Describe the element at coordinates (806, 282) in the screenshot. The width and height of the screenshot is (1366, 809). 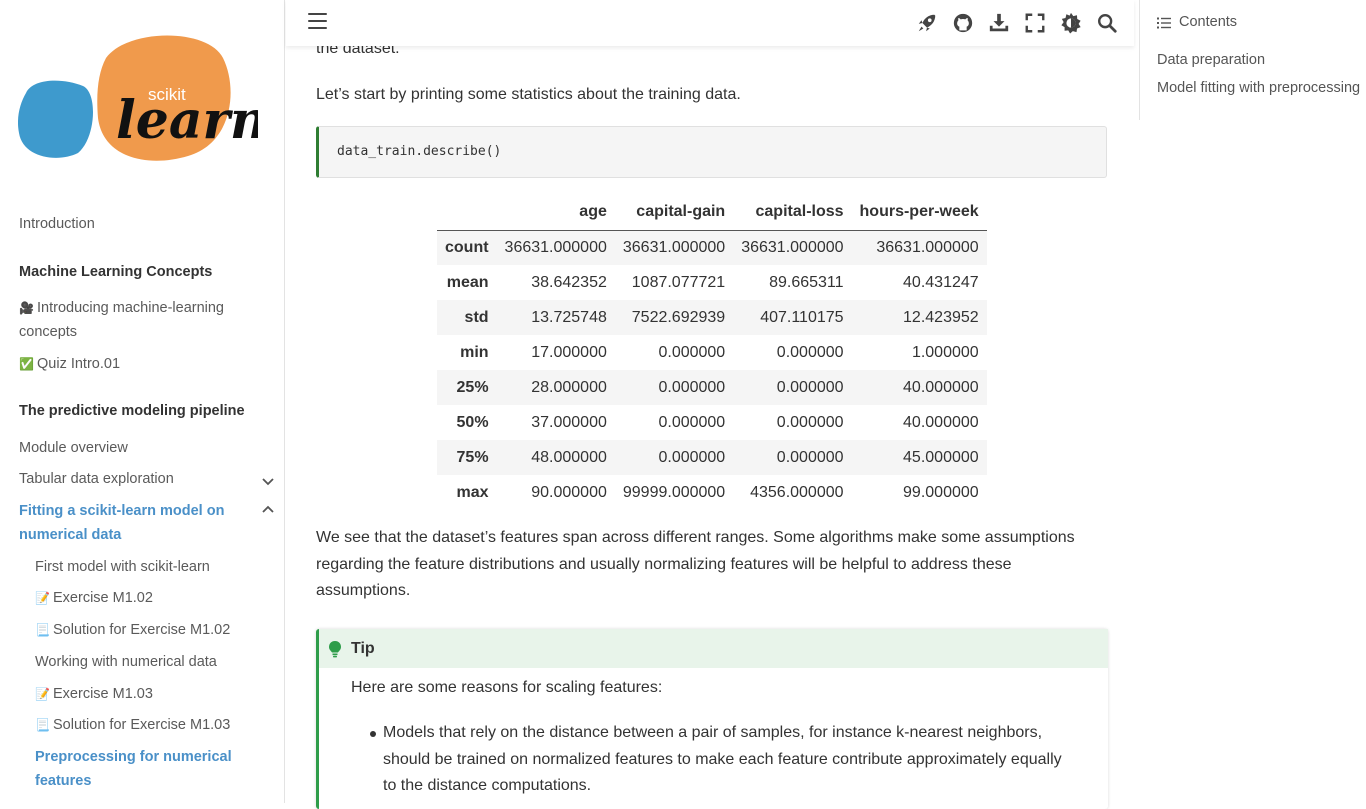
I see `table-cell: 89.665311` at that location.